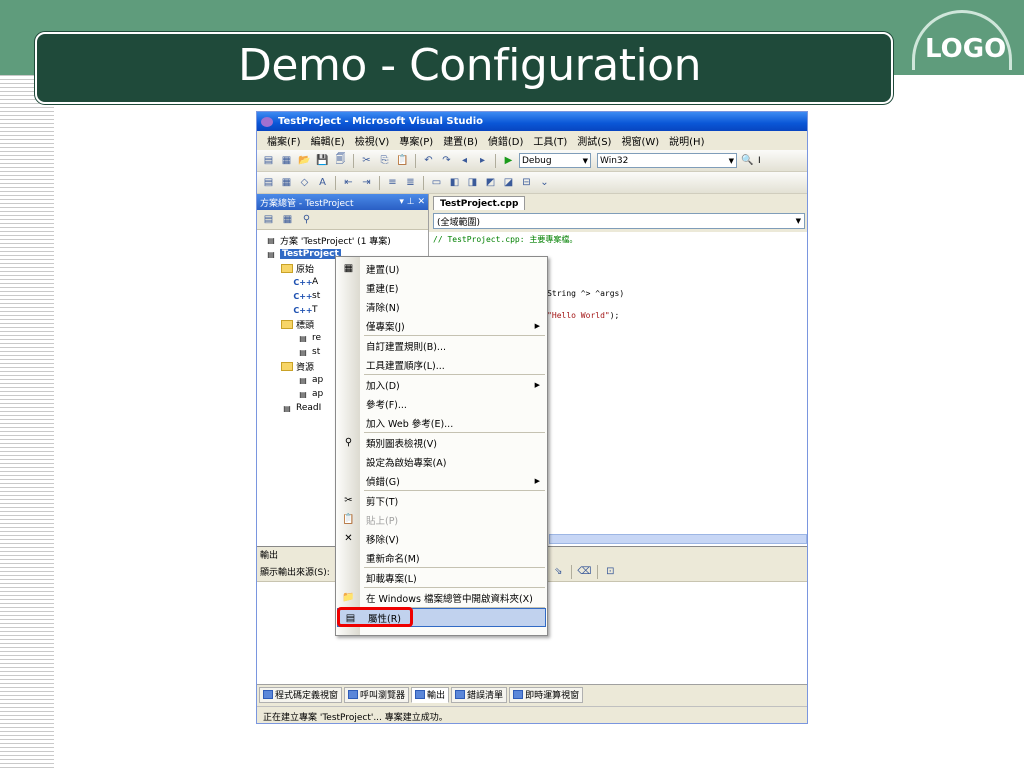 The image size is (1024, 768). I want to click on context-menu-item: ✂ 剪下(T), so click(441, 500).